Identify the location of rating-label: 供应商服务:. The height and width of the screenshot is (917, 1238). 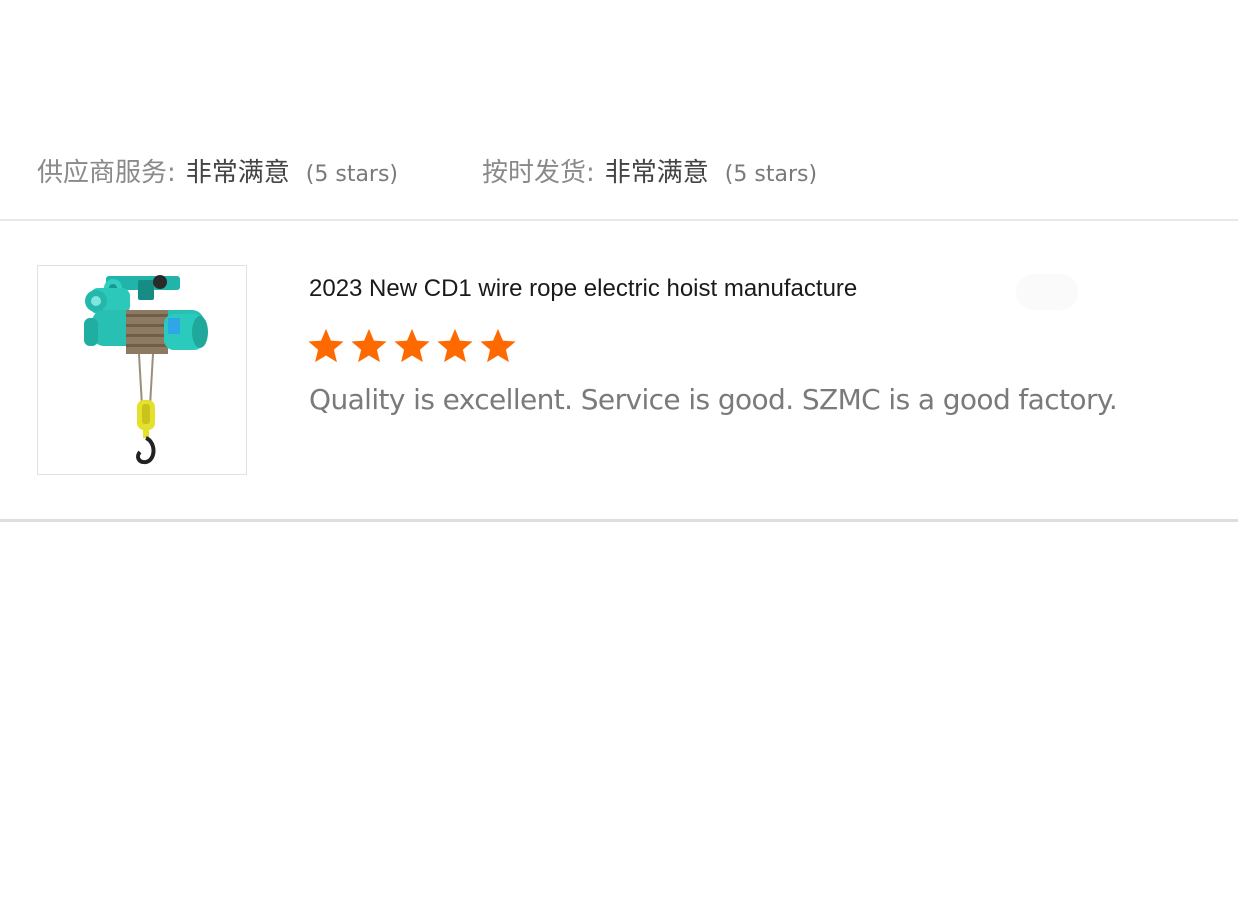
(106, 172).